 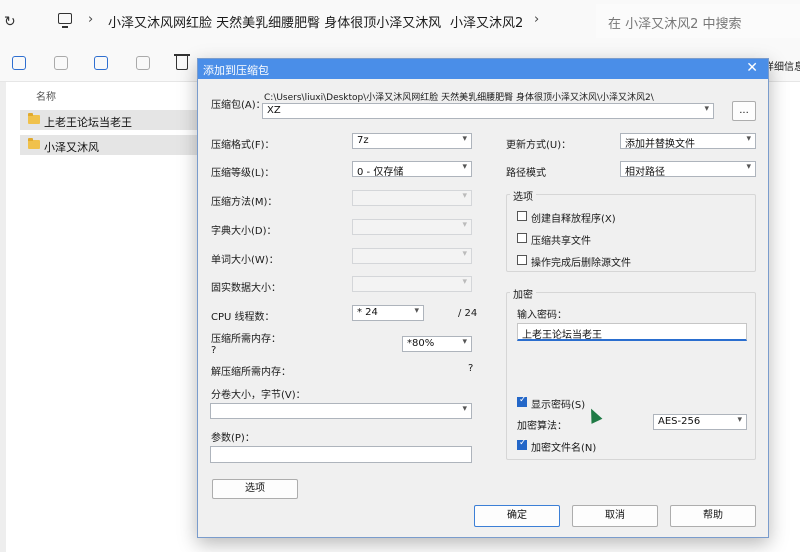 What do you see at coordinates (522, 238) in the screenshot?
I see `shared-checkbox` at bounding box center [522, 238].